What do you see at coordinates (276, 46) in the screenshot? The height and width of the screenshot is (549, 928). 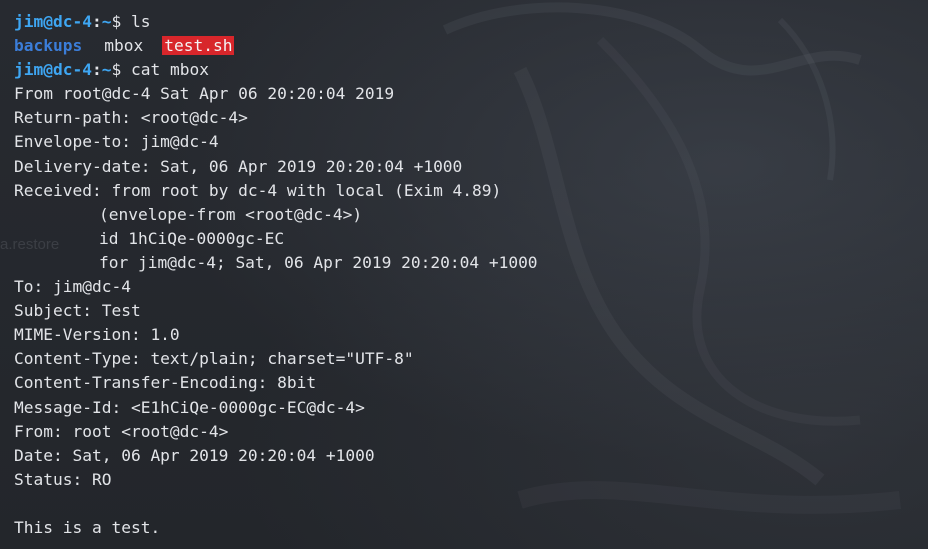 I see `ls-output-line: backups mbox test.sh` at bounding box center [276, 46].